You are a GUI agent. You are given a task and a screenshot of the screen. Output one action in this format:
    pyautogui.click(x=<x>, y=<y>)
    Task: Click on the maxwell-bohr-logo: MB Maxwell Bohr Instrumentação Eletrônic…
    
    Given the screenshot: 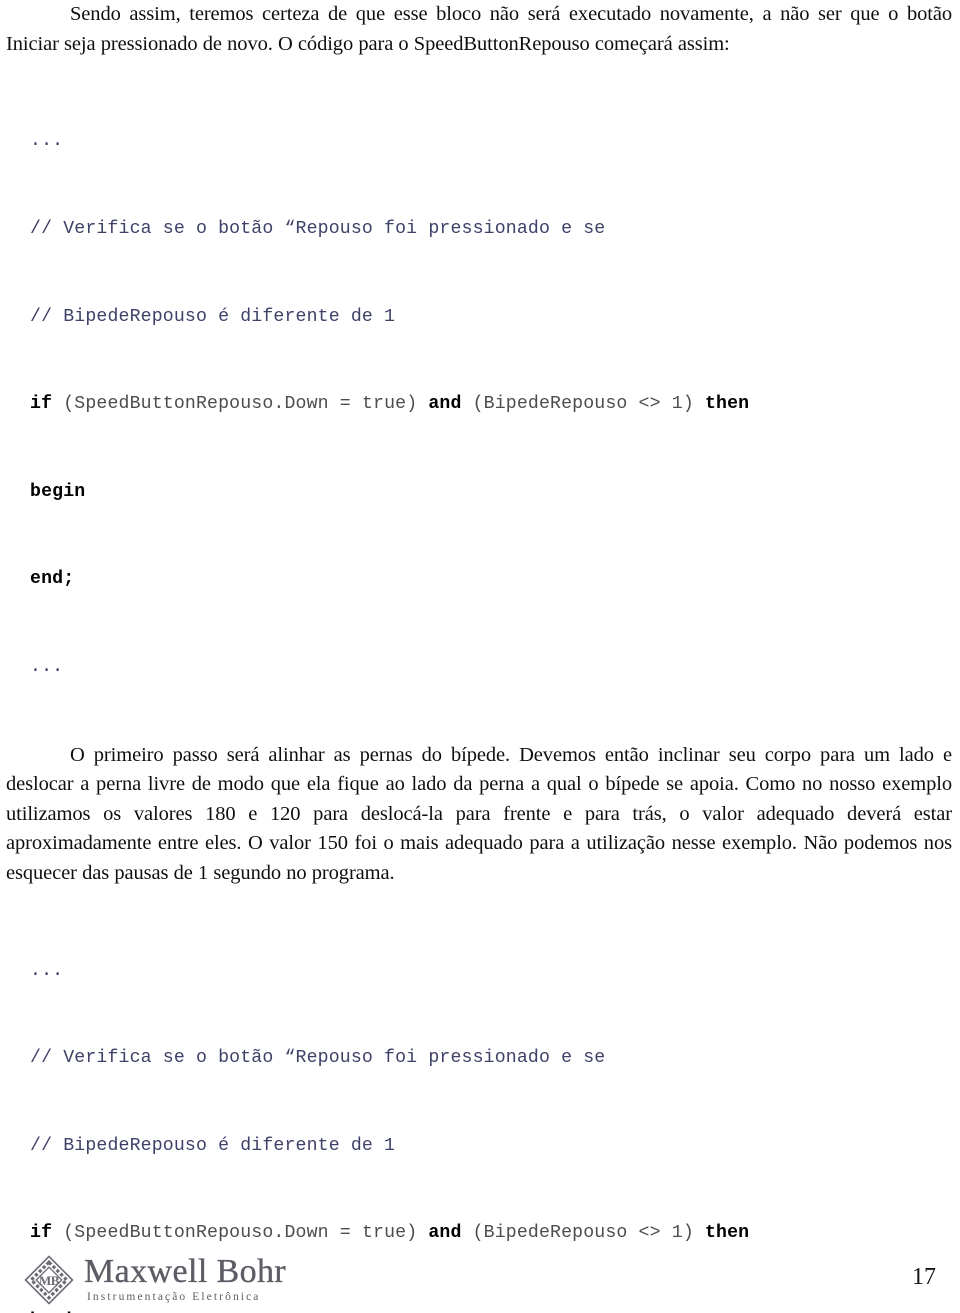 What is the action you would take?
    pyautogui.click(x=154, y=1280)
    